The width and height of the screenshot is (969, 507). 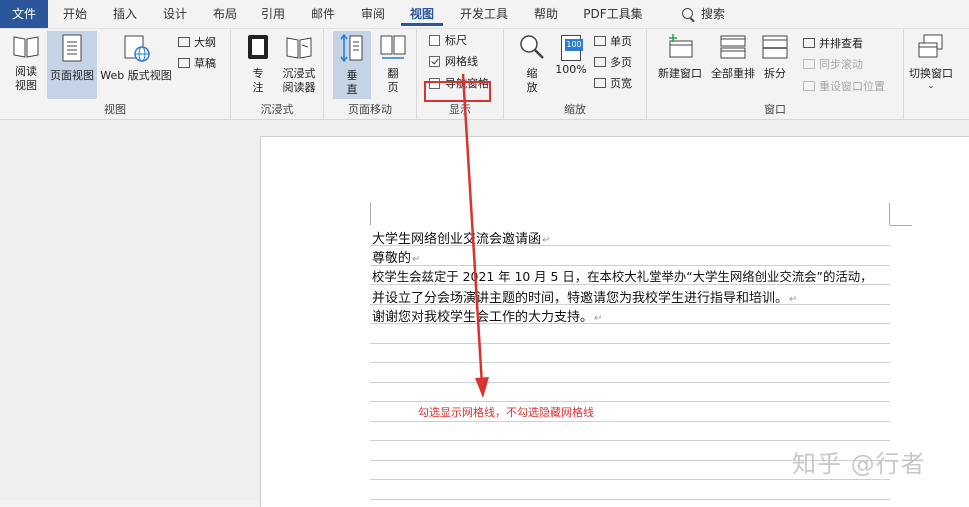 I want to click on watermark: 知乎 @行者, so click(x=859, y=464).